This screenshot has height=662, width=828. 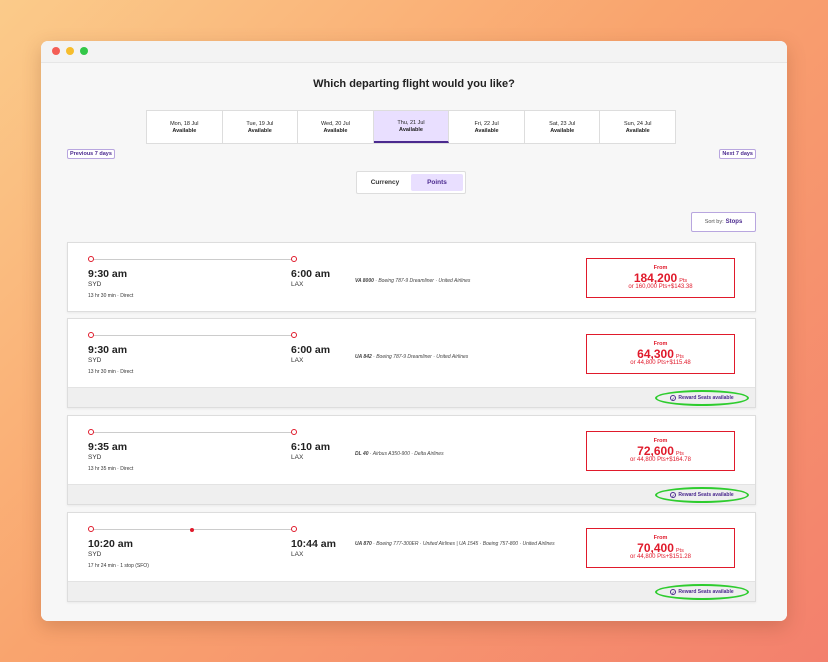 I want to click on departure-time: 9:35 am, so click(x=108, y=447).